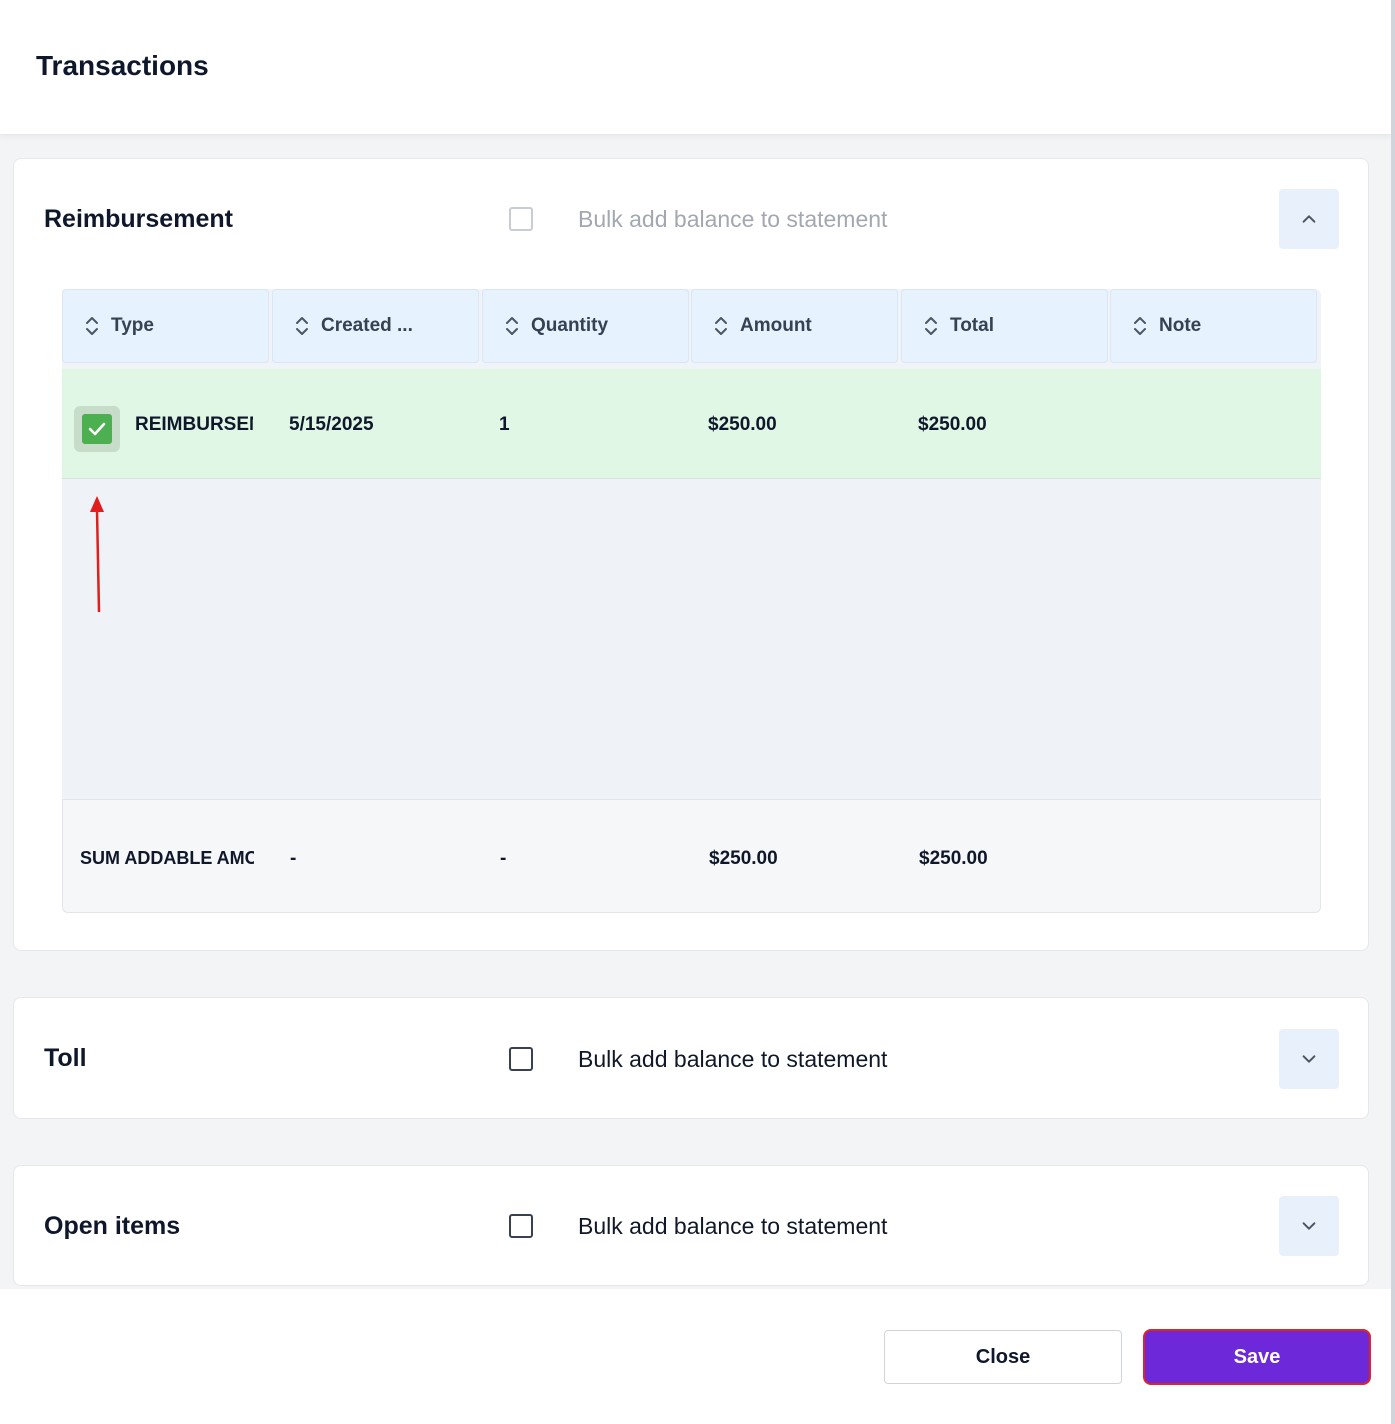  Describe the element at coordinates (503, 858) in the screenshot. I see `summary-quantity: -` at that location.